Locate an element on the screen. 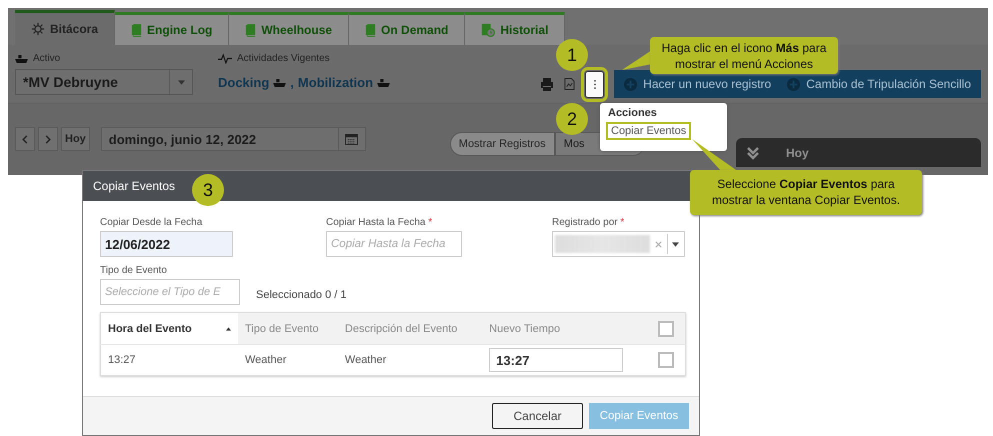  menu-item: Copiar Eventos is located at coordinates (649, 131).